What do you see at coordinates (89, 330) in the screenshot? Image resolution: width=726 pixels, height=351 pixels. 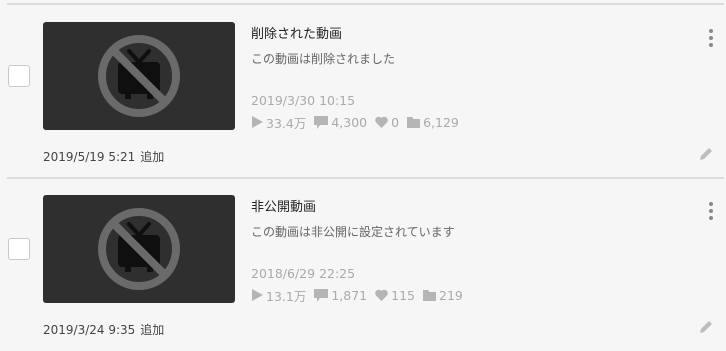 I see `added-date-value: 2019/3/24 9:35` at bounding box center [89, 330].